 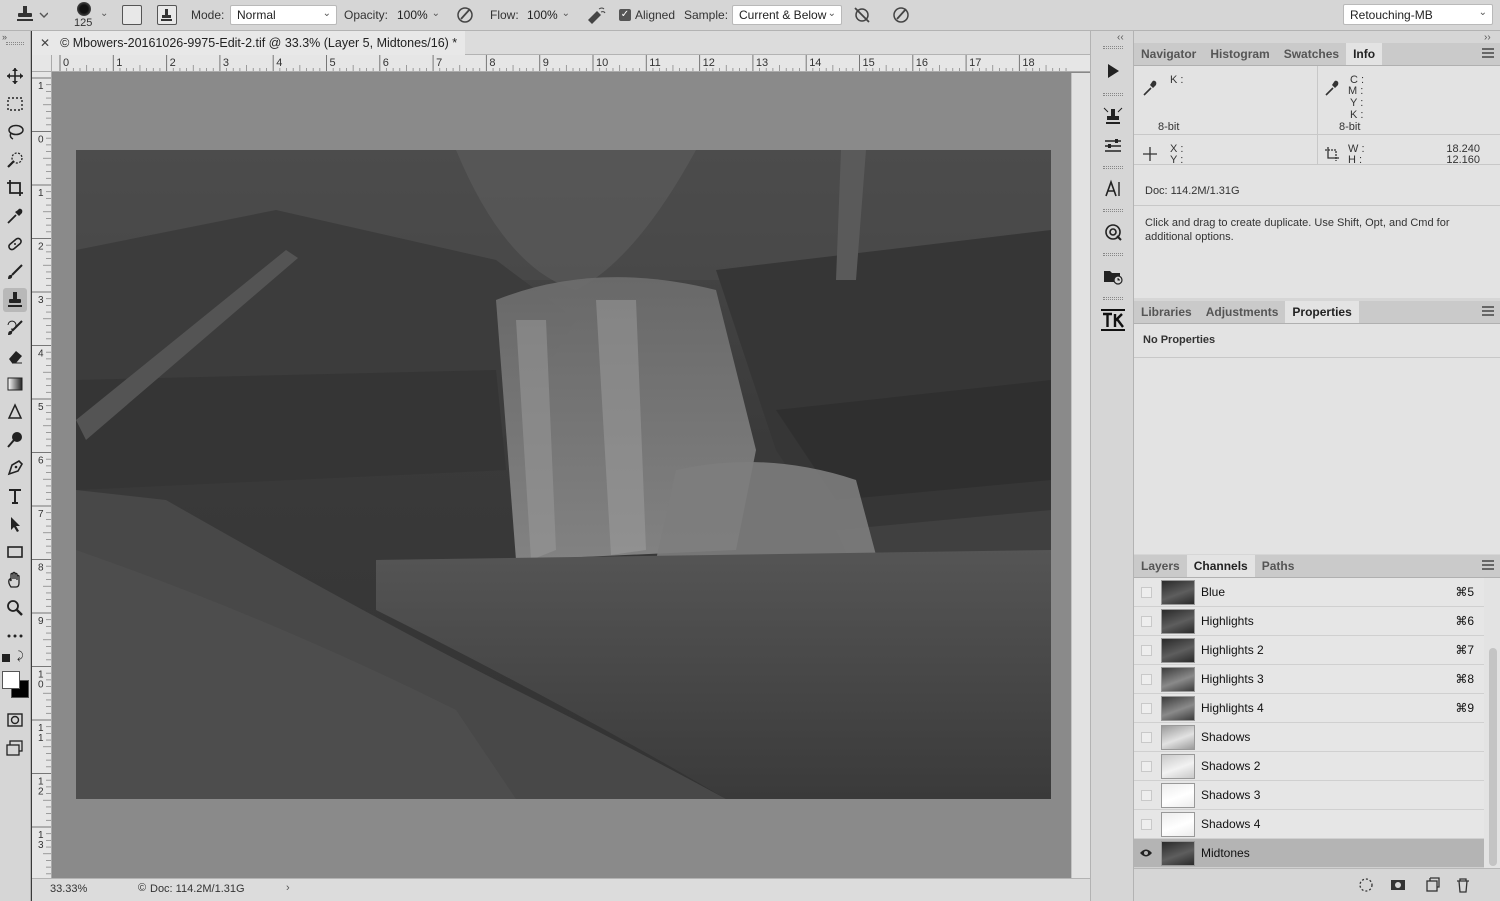 What do you see at coordinates (548, 15) in the screenshot?
I see `flow-field: 100% ⌄` at bounding box center [548, 15].